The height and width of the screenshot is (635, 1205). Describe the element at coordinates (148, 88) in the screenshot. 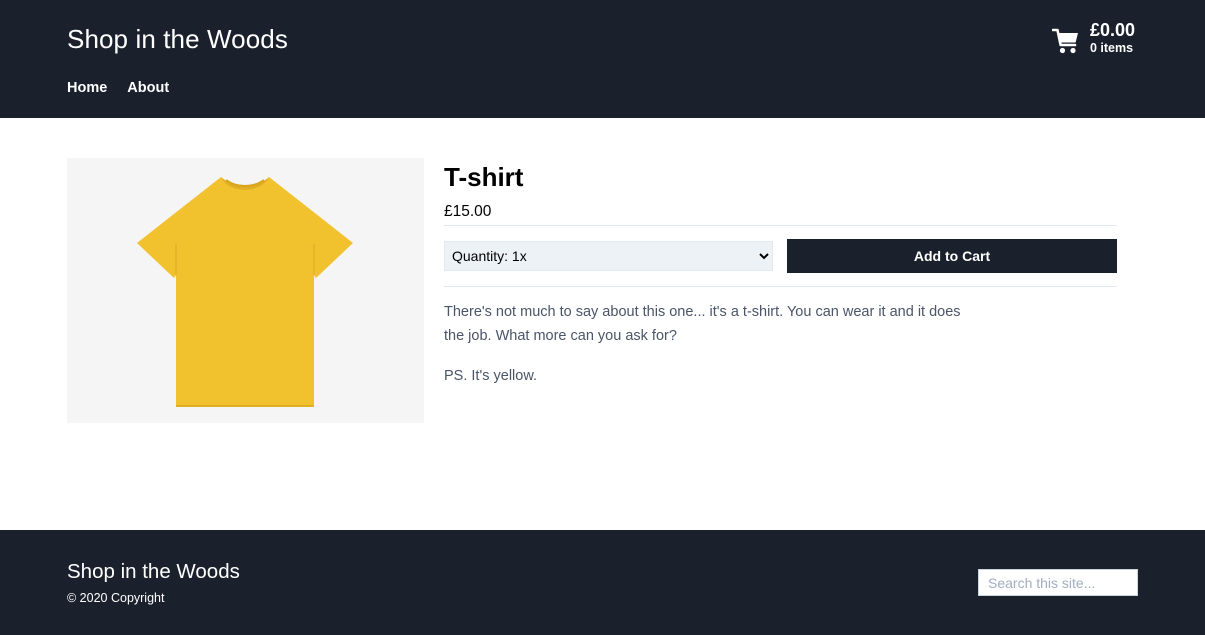

I see `nav-link-about: About` at that location.